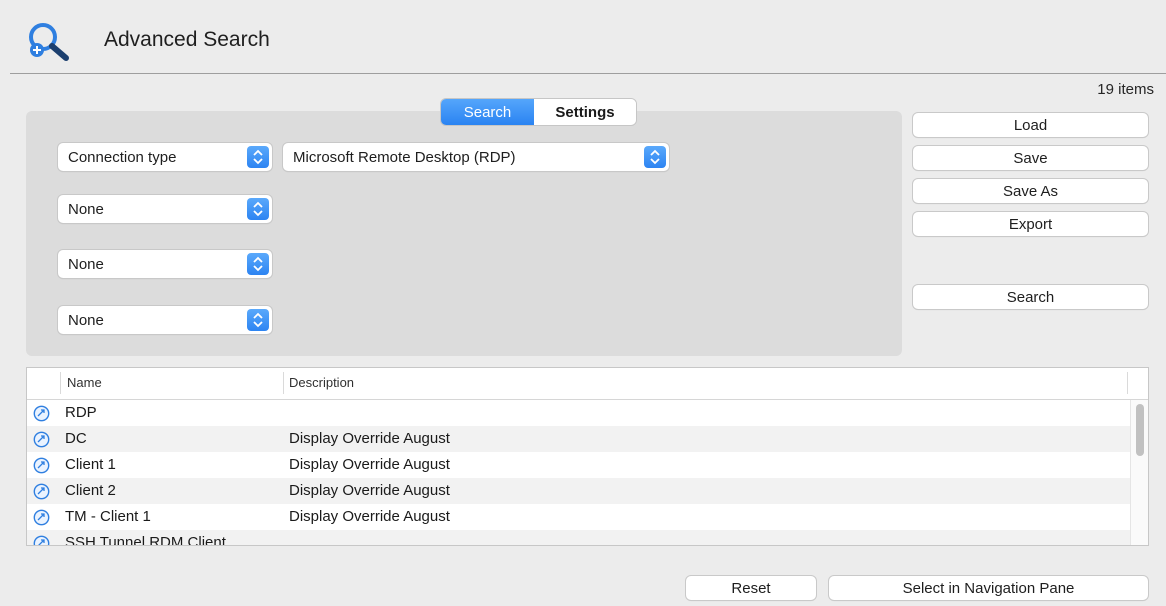 The width and height of the screenshot is (1166, 606). I want to click on export-button: Export, so click(1030, 224).